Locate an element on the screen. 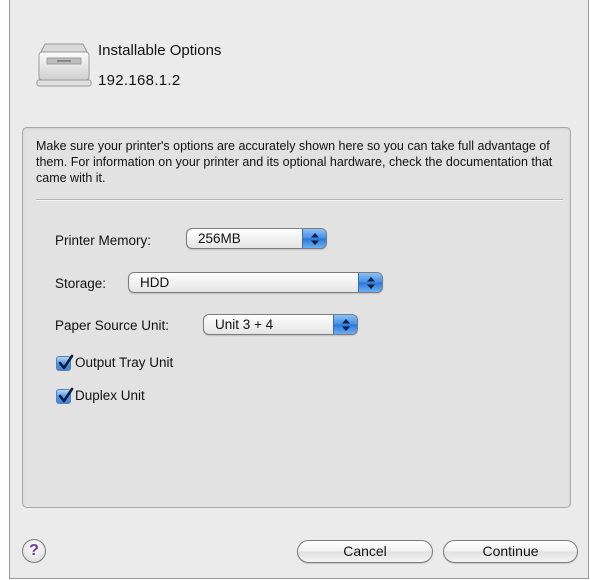 This screenshot has height=580, width=590. printer-memory-popup: 256MB is located at coordinates (256, 238).